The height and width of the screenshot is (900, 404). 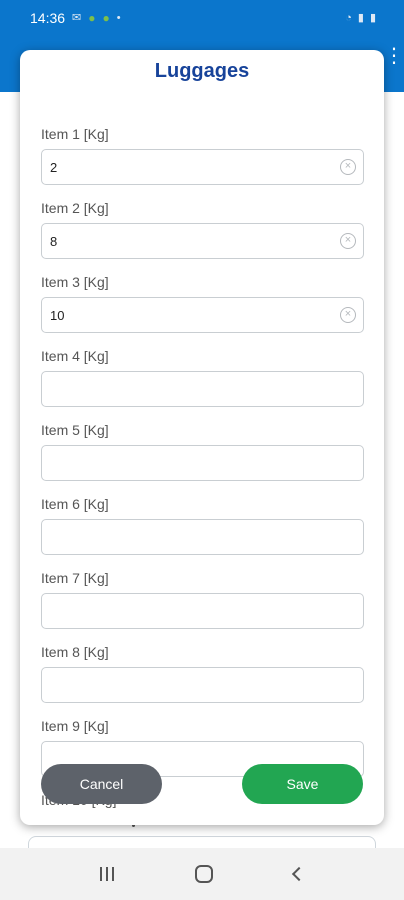 I want to click on item-7-input, so click(x=182, y=611).